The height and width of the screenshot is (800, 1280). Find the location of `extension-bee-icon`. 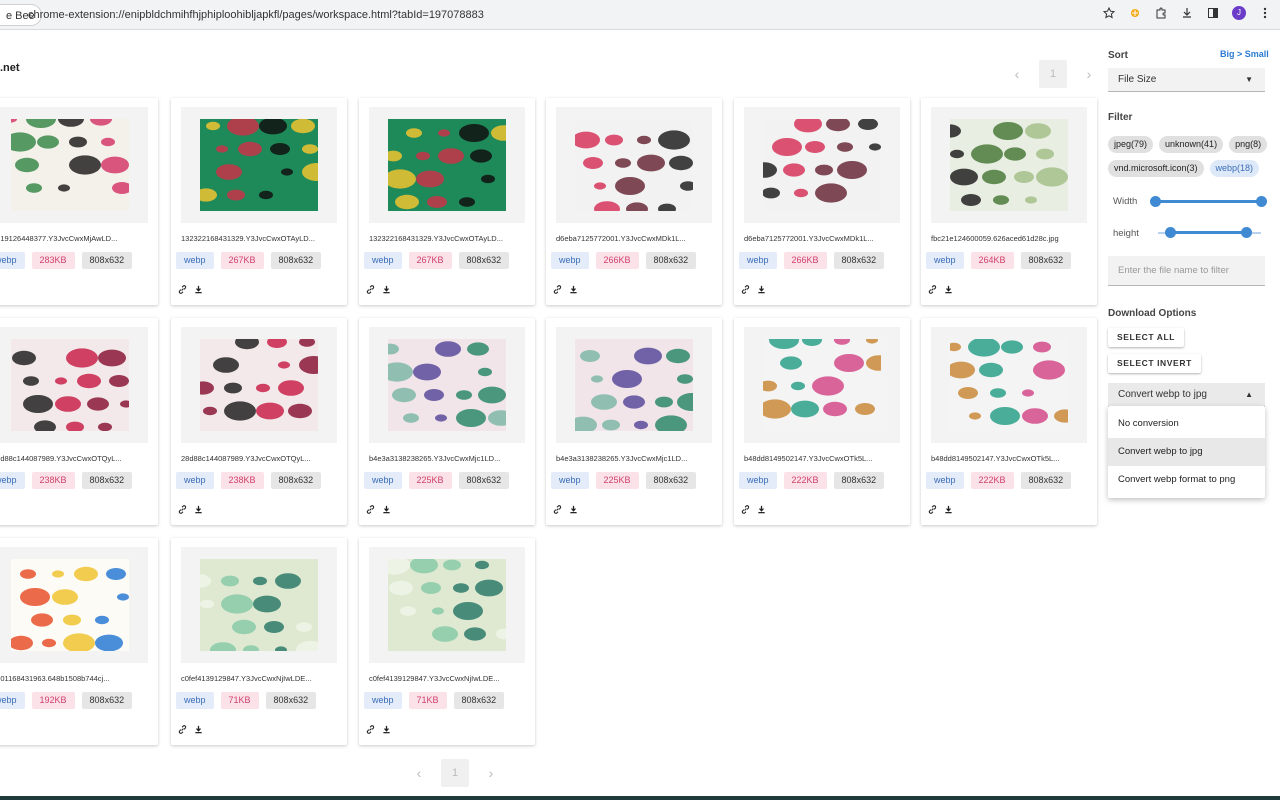

extension-bee-icon is located at coordinates (1135, 13).